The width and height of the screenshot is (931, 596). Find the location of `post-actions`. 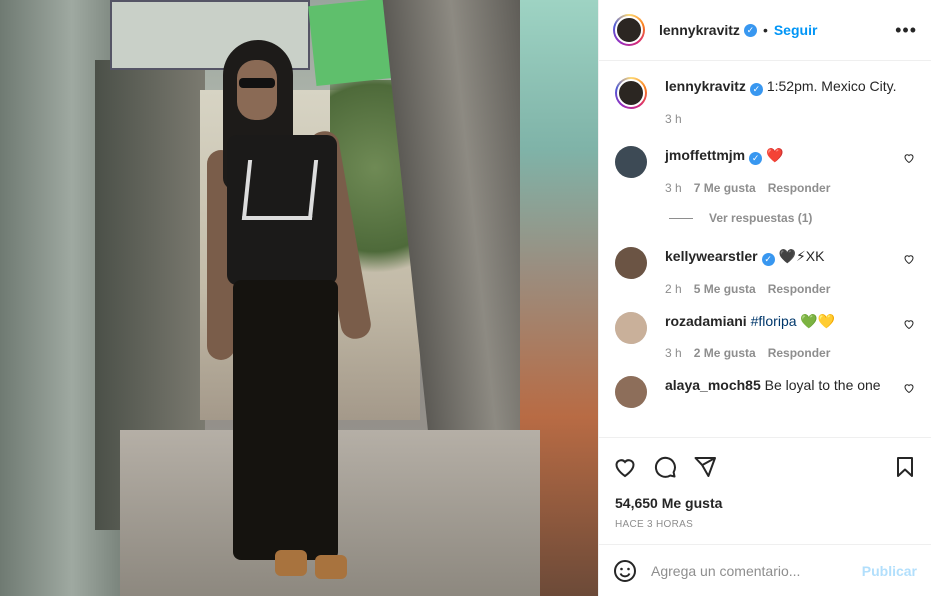

post-actions is located at coordinates (765, 466).